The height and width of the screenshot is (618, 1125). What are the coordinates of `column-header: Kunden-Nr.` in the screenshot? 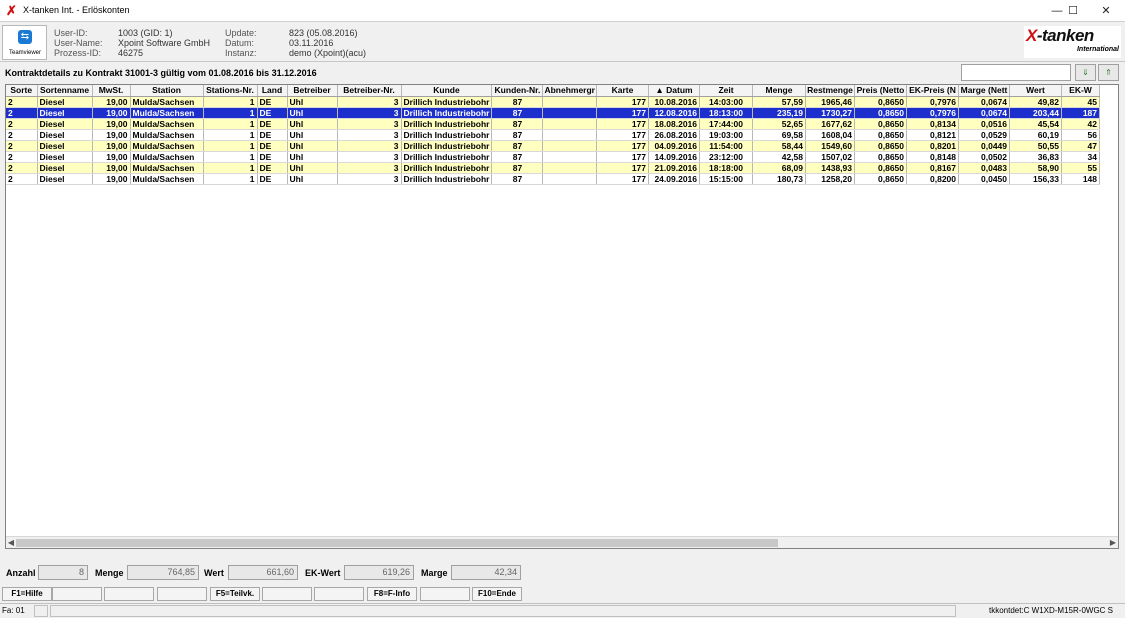 It's located at (517, 91).